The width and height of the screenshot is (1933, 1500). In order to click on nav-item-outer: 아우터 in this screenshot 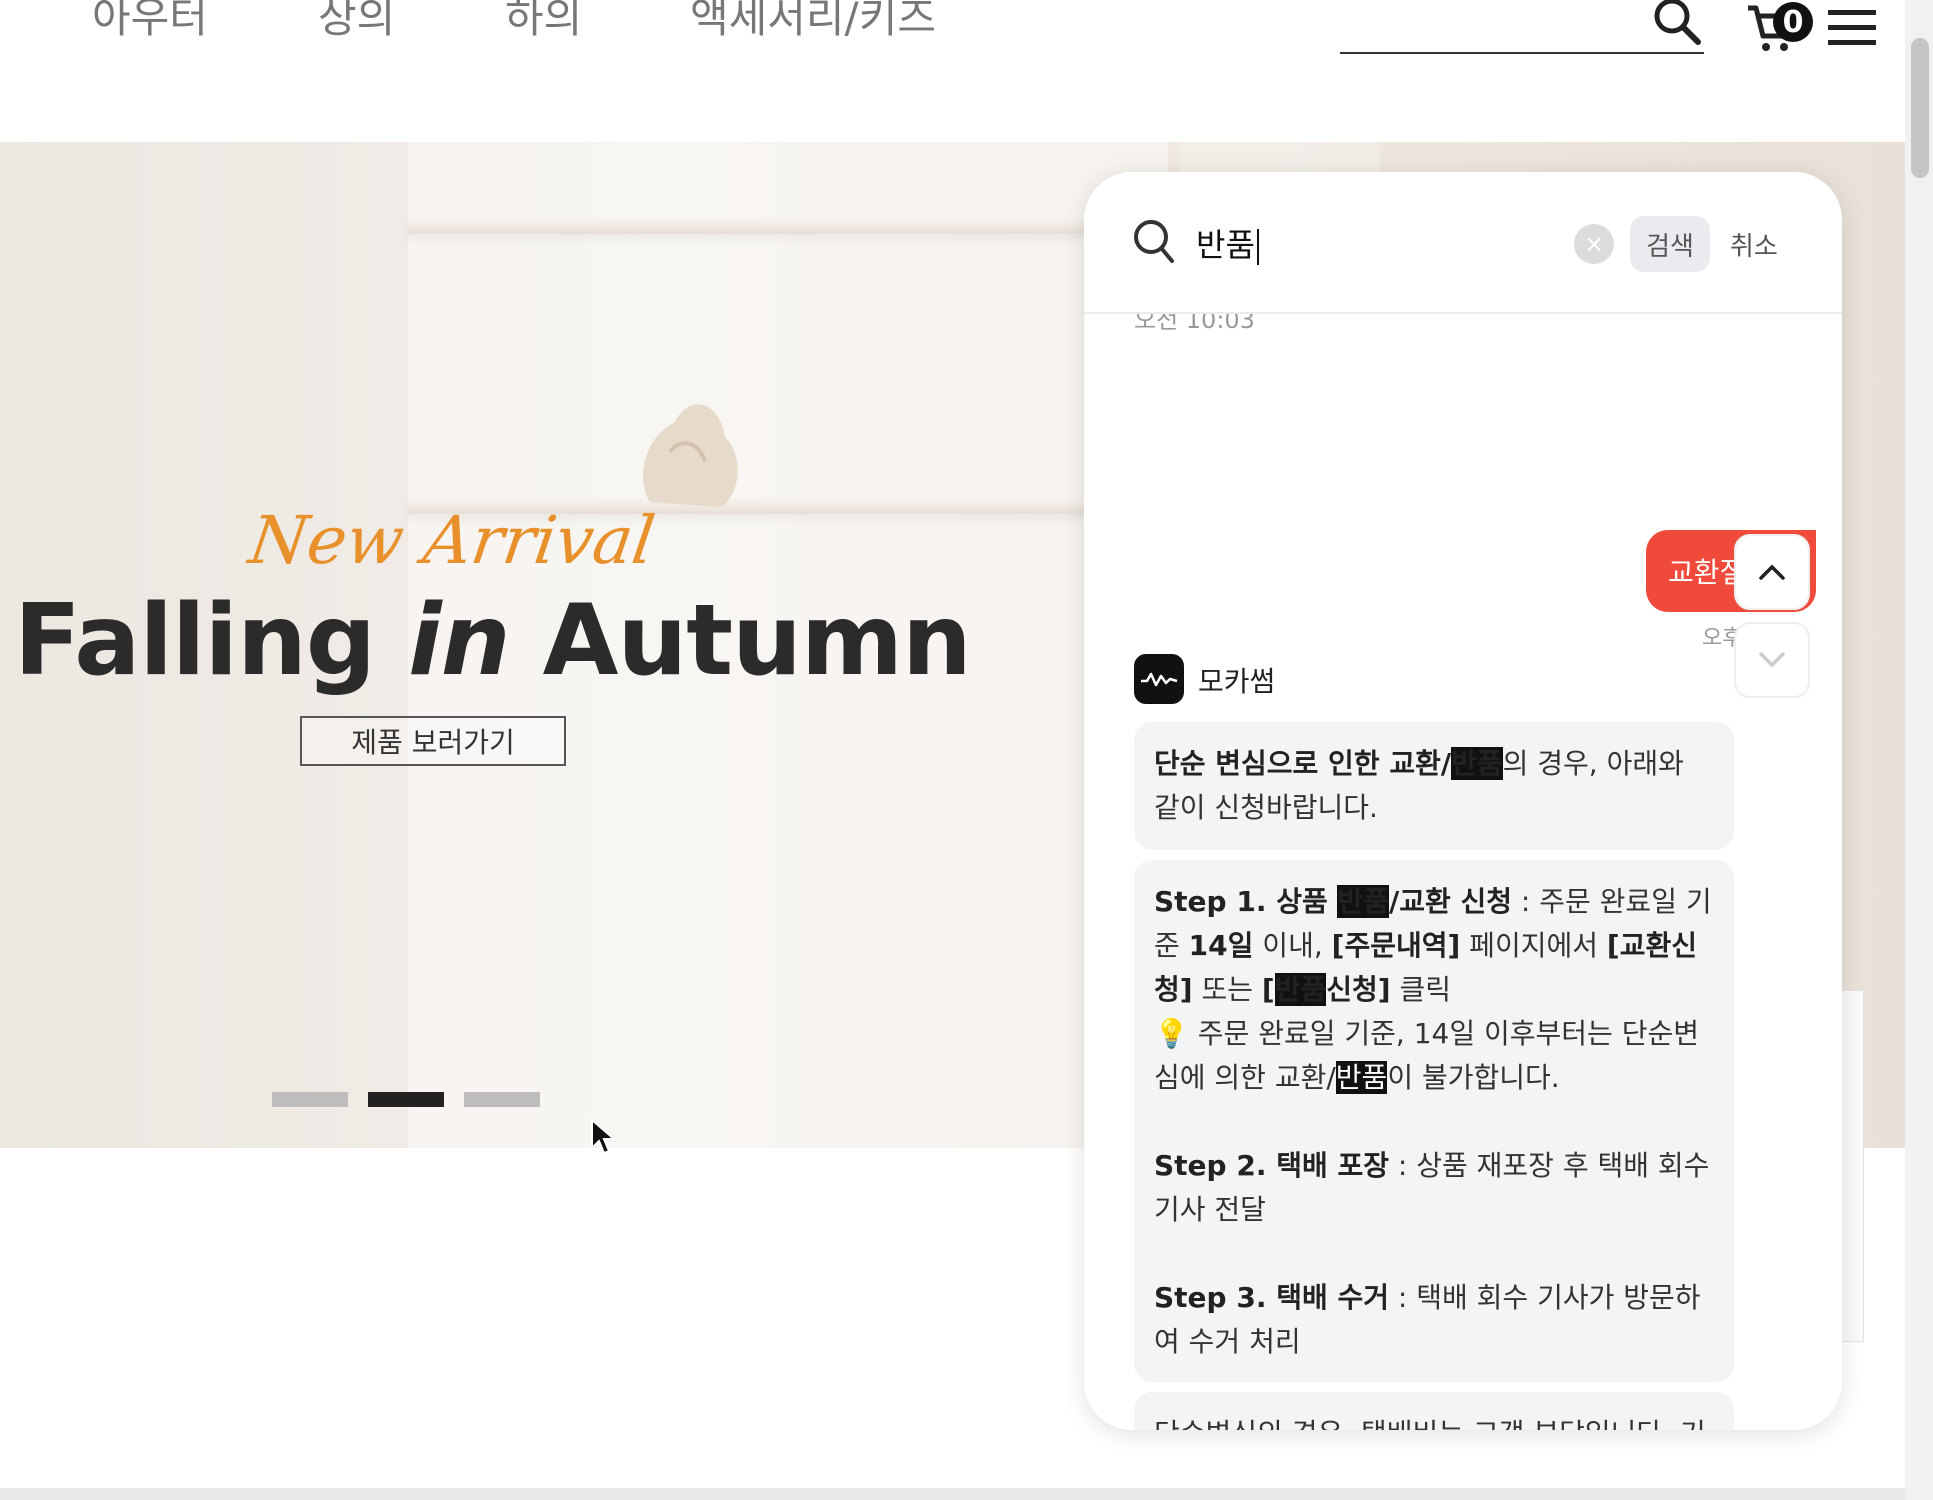, I will do `click(150, 22)`.